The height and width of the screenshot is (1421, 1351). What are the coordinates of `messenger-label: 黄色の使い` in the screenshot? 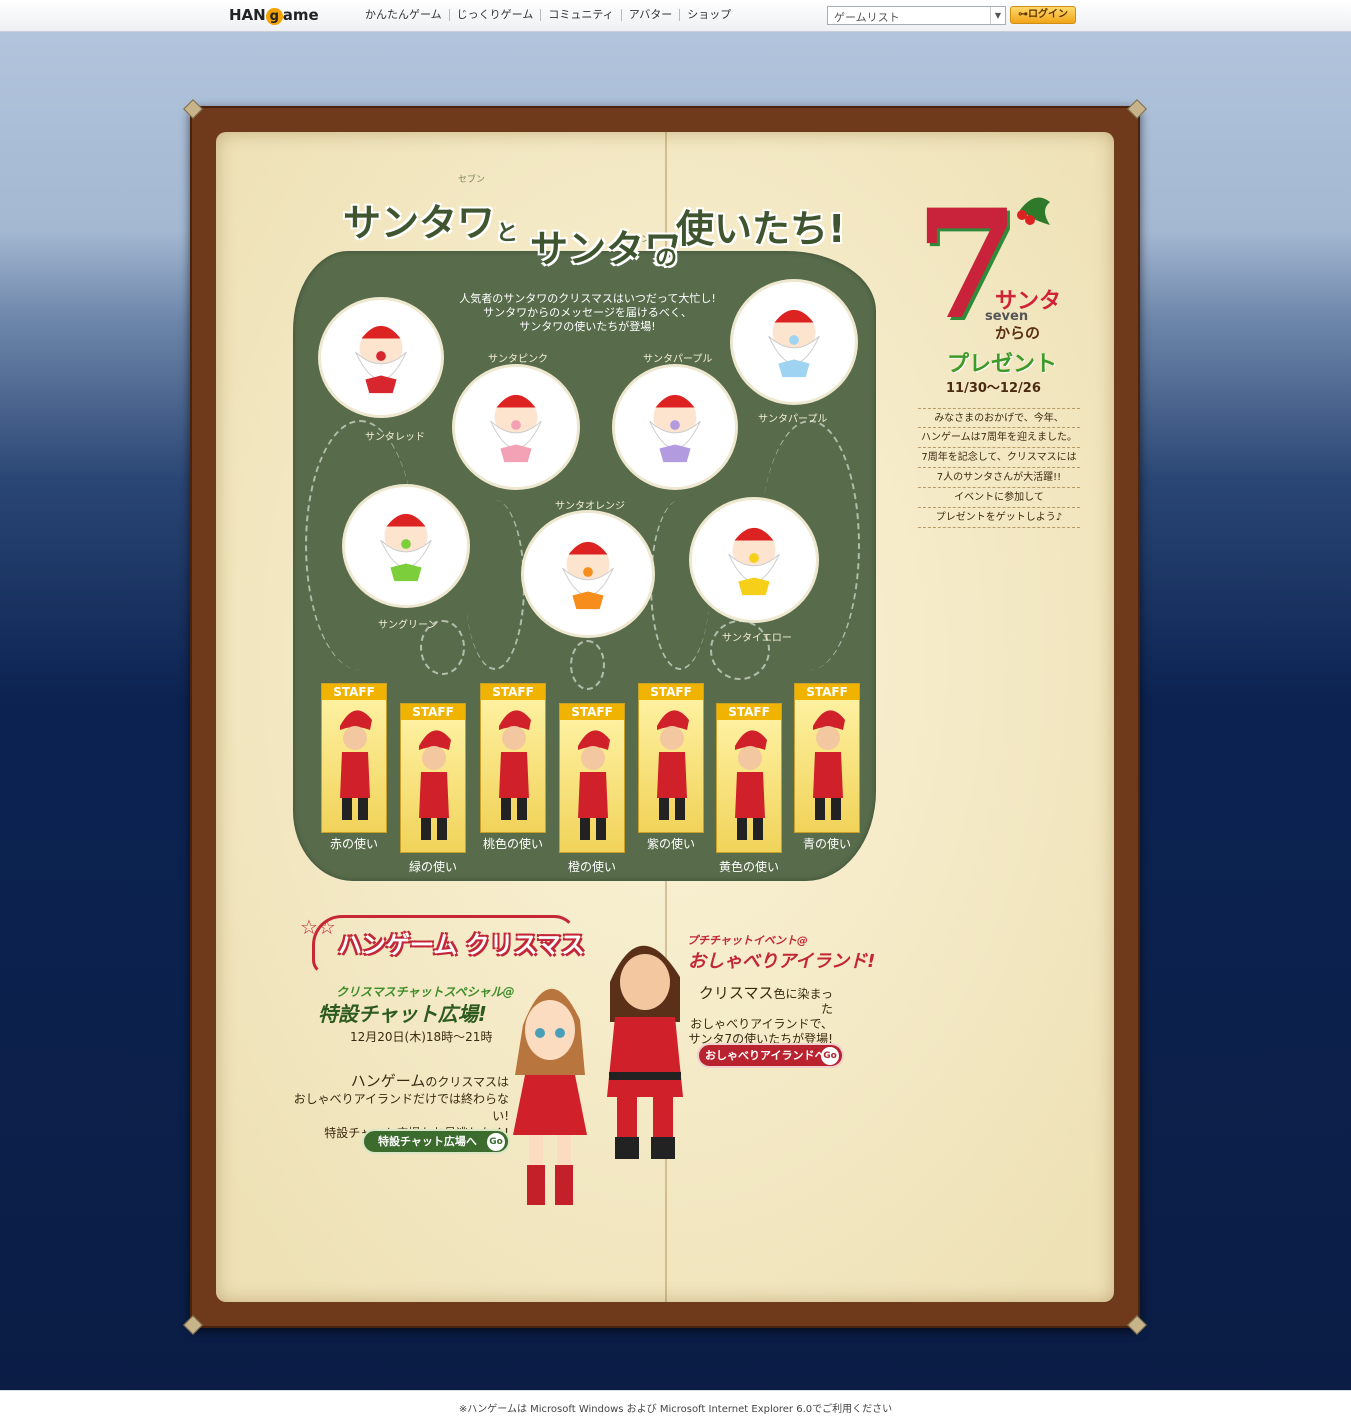 It's located at (748, 867).